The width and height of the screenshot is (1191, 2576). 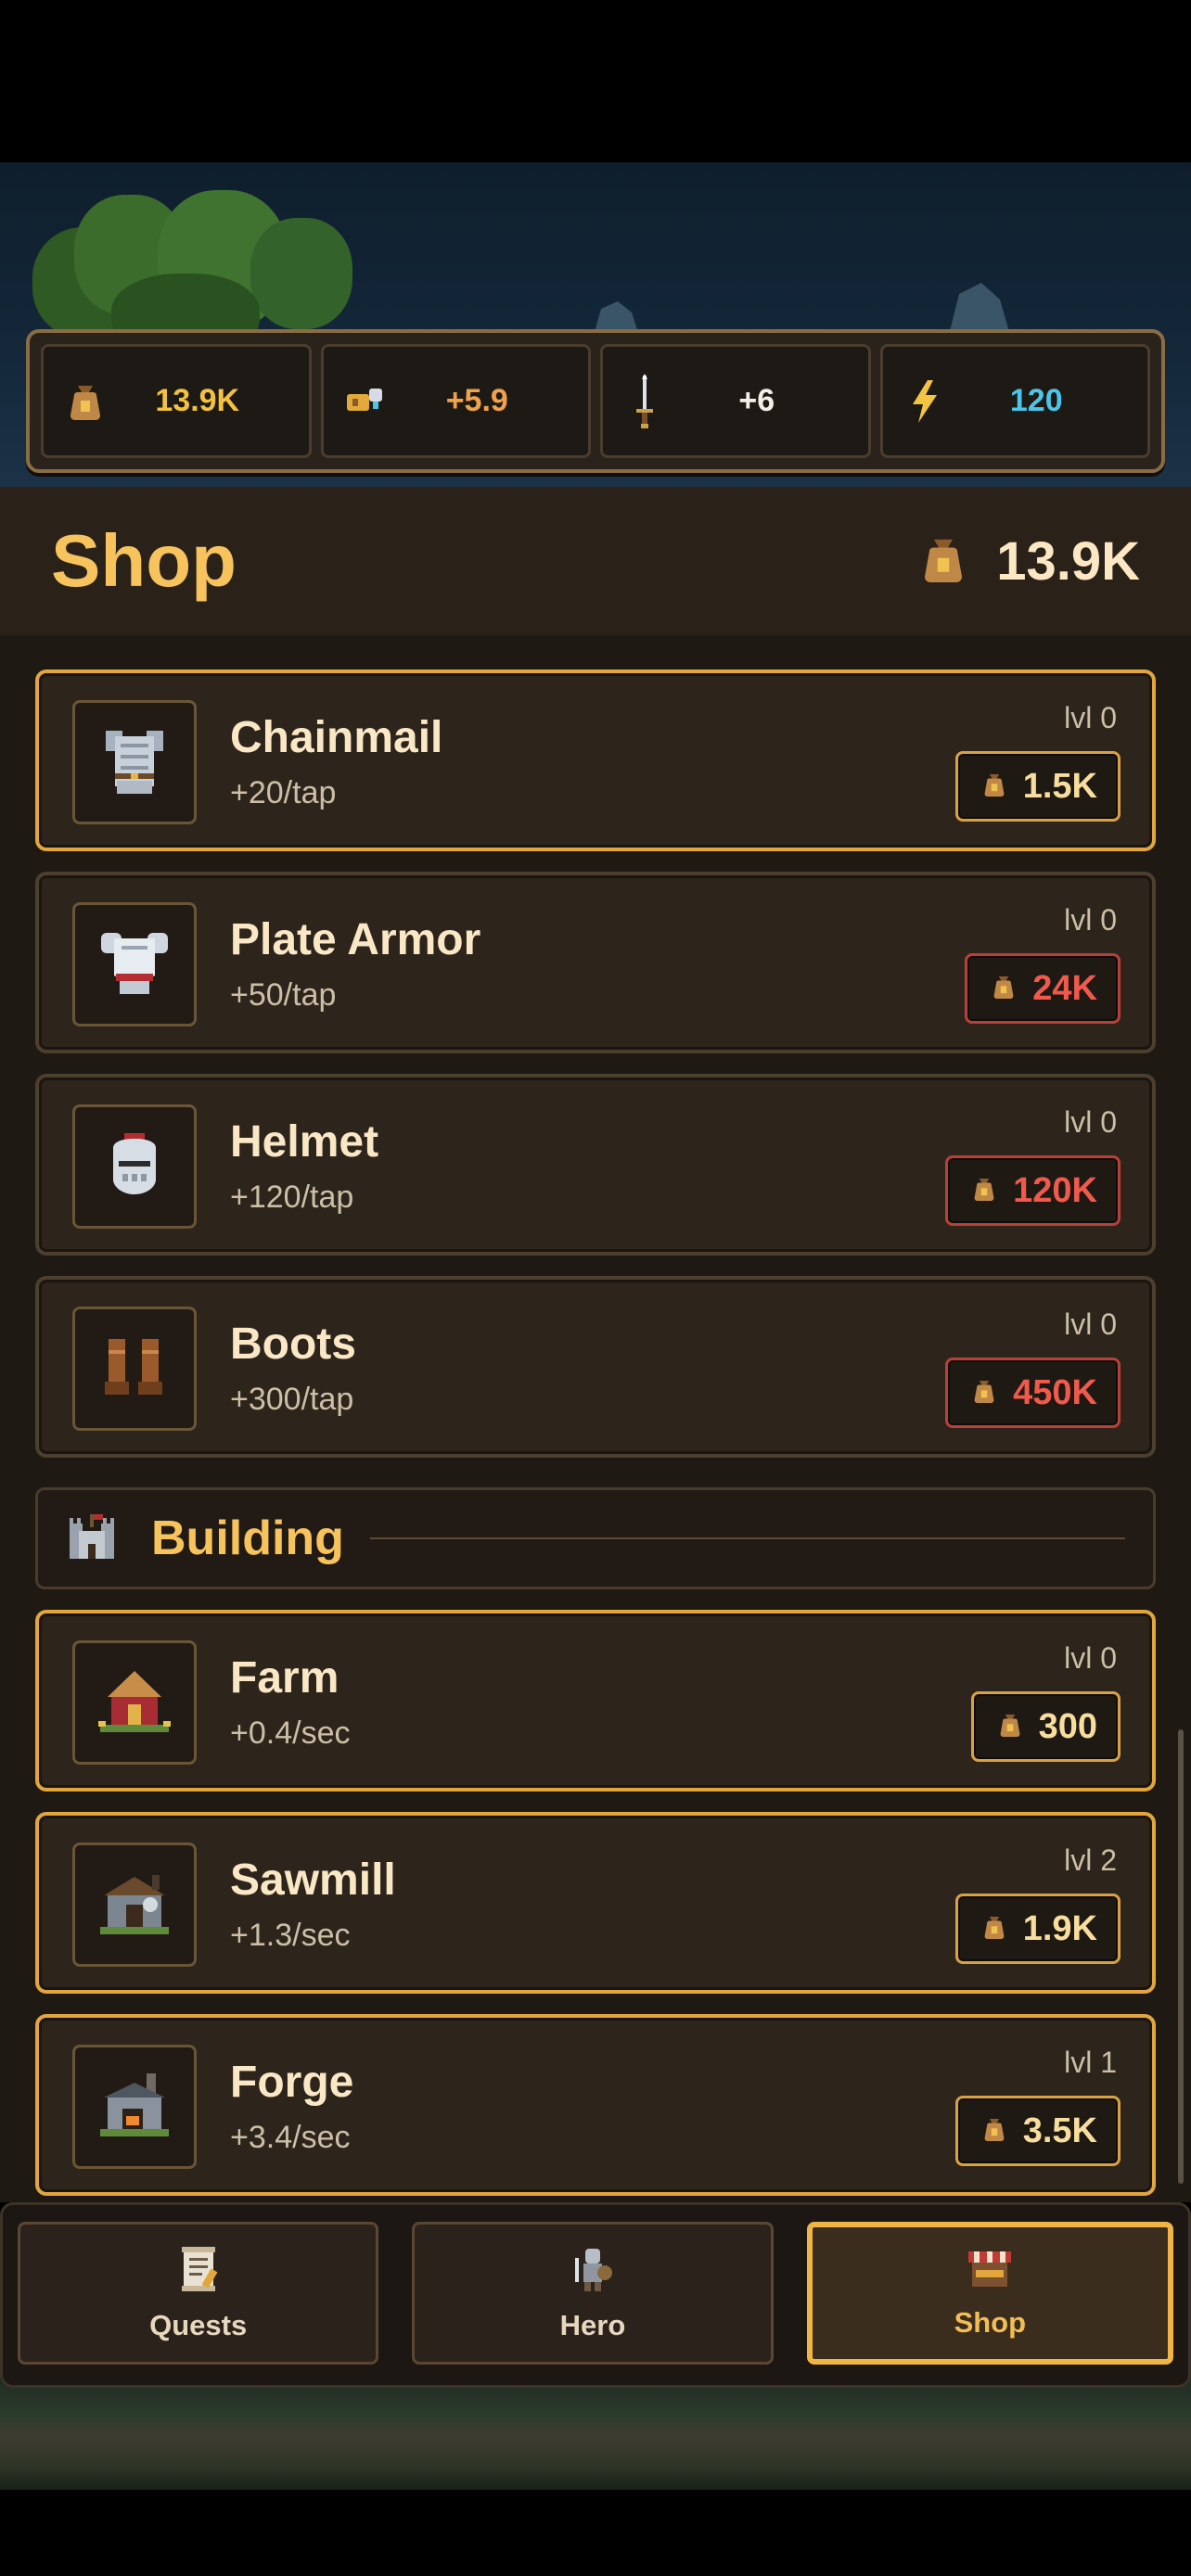 I want to click on sawmill-icon, so click(x=134, y=1905).